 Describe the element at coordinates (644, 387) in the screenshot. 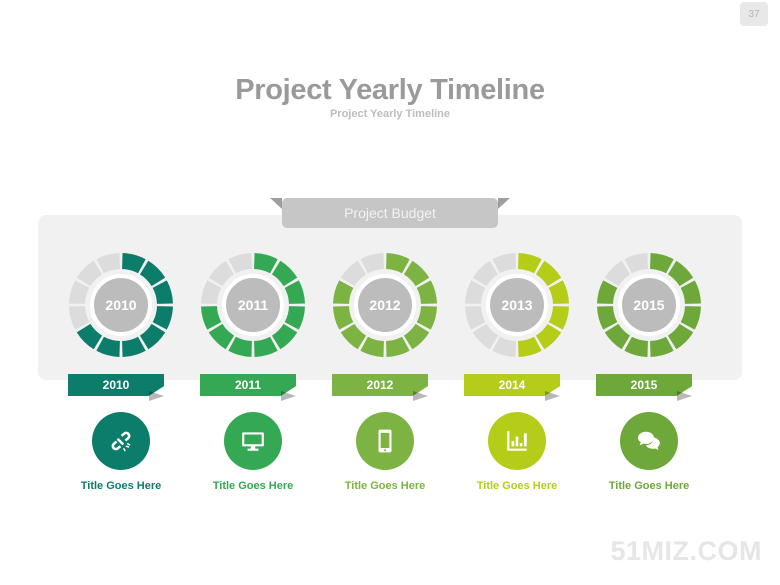

I see `year-tag-2015: 2015` at that location.